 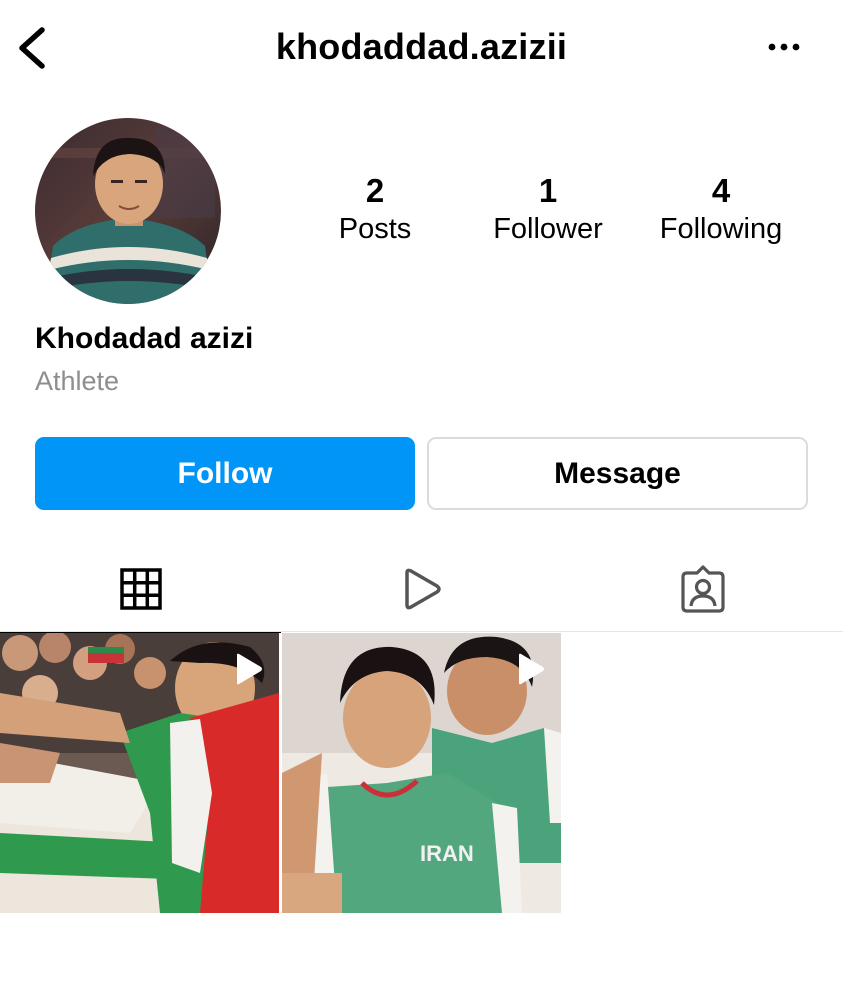 I want to click on ellipsis-icon, so click(x=784, y=47).